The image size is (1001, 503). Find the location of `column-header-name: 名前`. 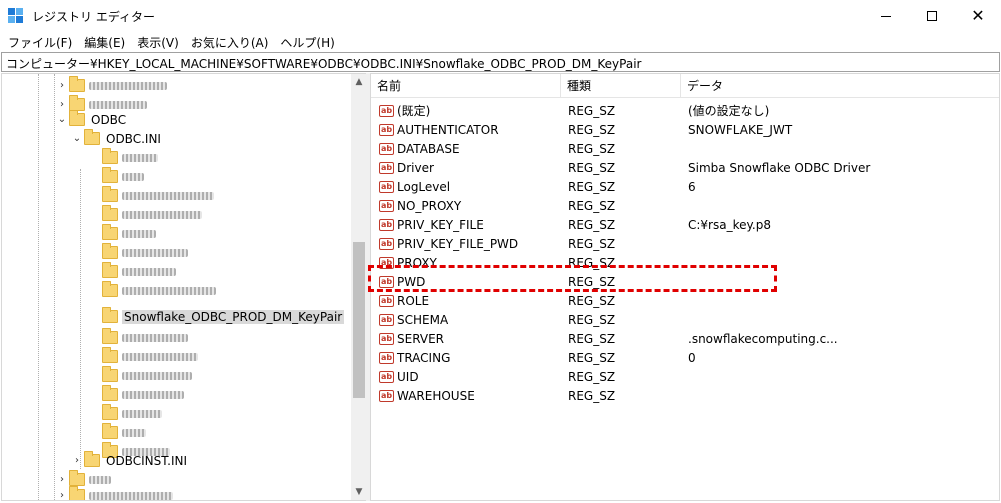

column-header-name: 名前 is located at coordinates (466, 86).